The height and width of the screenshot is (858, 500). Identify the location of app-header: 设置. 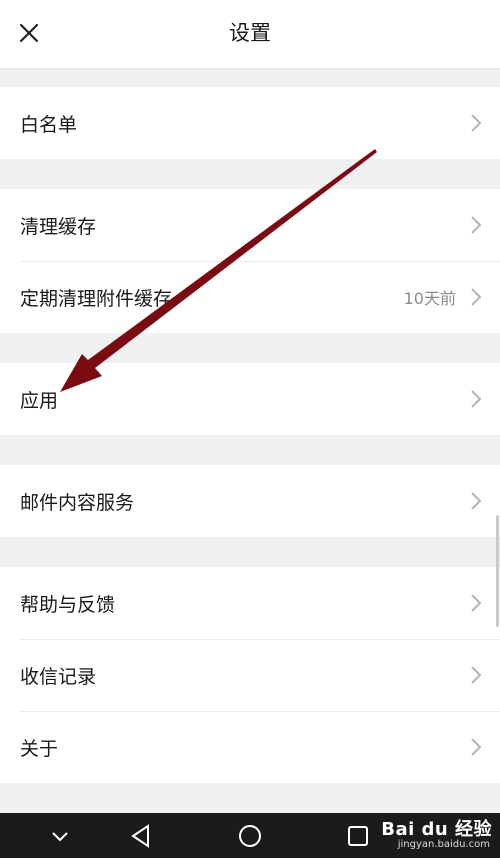
(250, 34).